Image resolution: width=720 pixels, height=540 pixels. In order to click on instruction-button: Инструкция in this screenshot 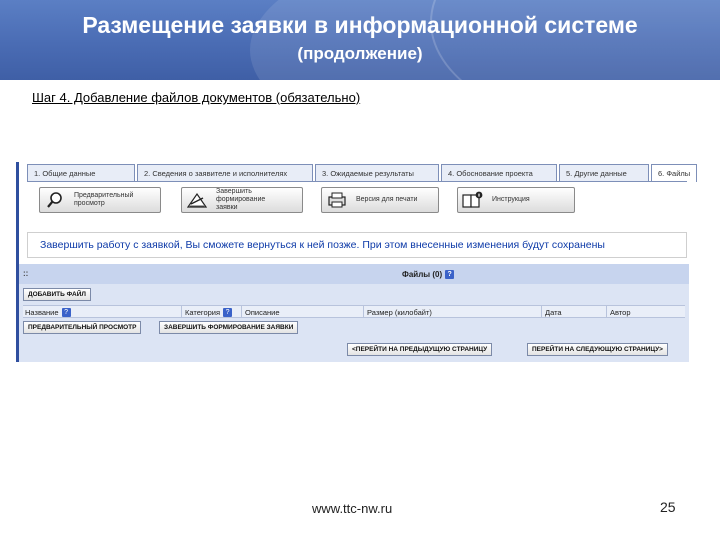, I will do `click(516, 200)`.